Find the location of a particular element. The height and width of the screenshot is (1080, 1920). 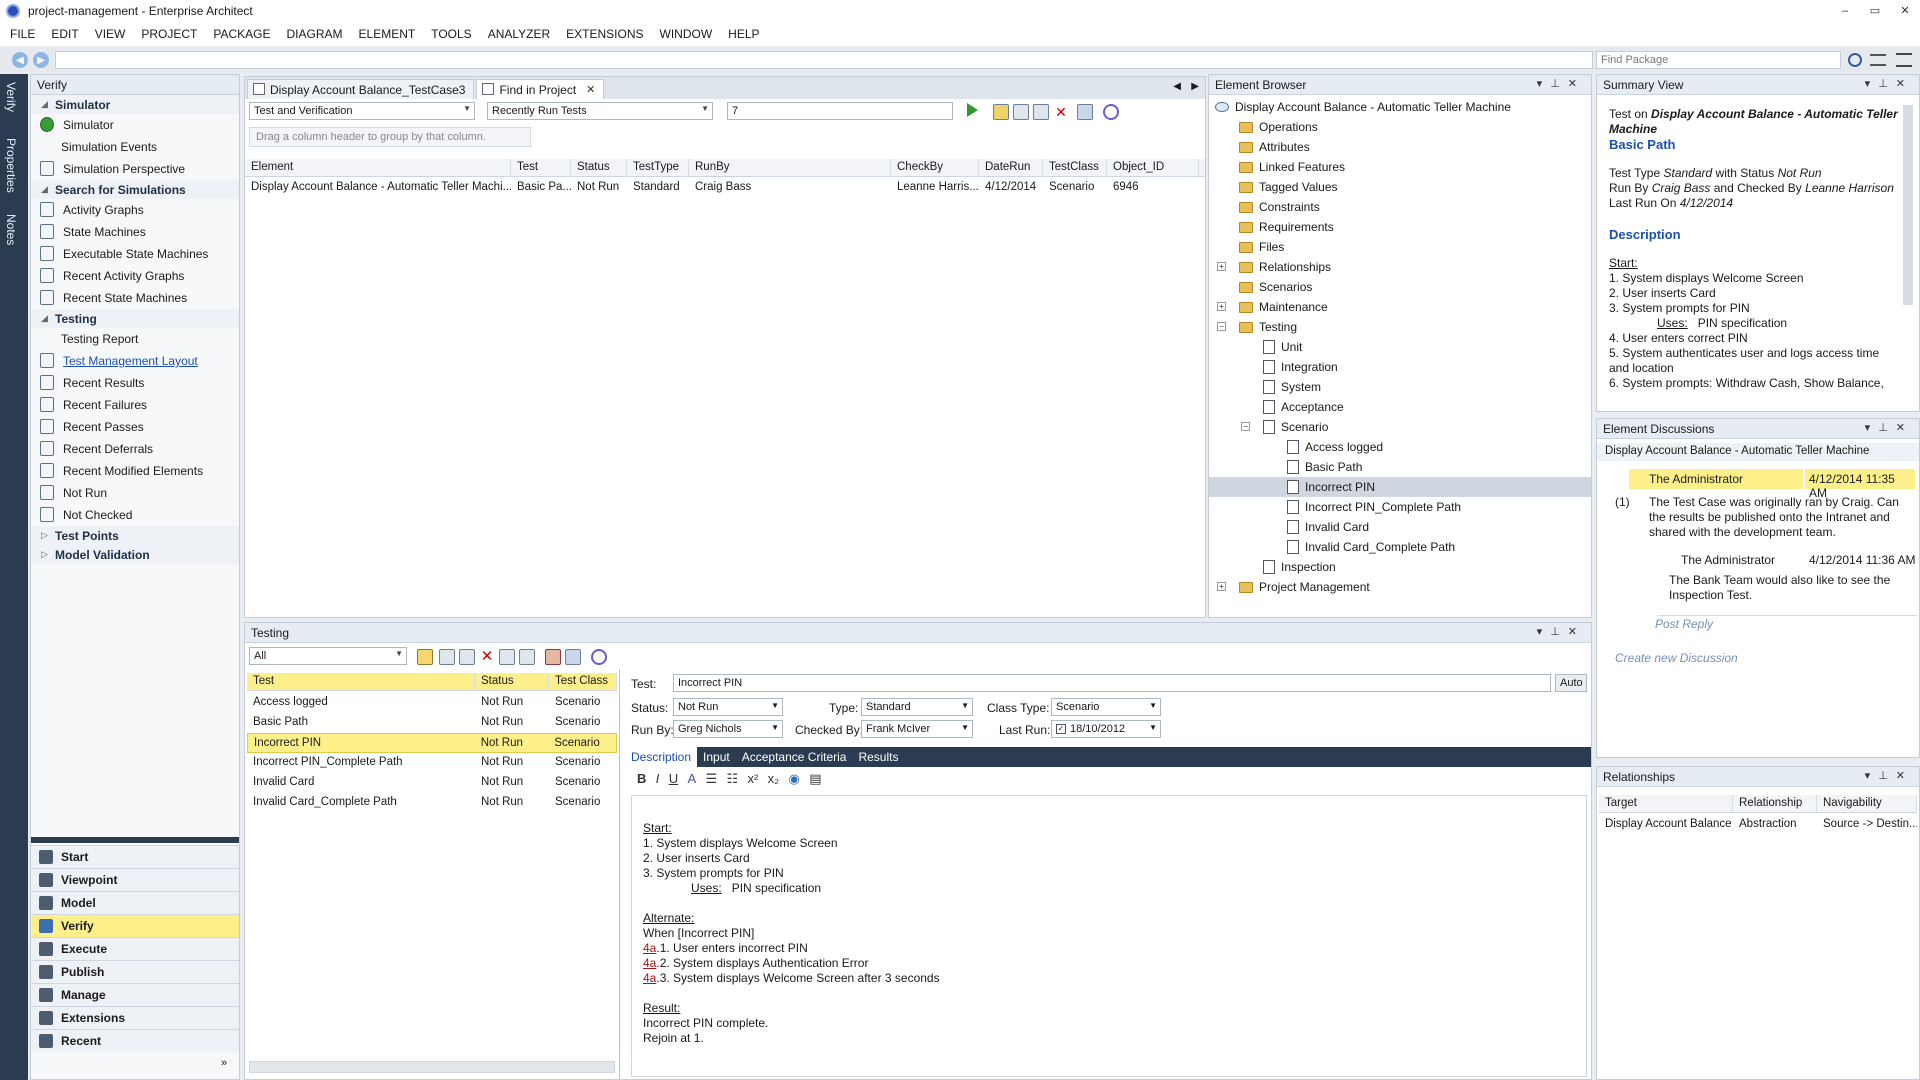

close-tab-icon: ✕ is located at coordinates (590, 89).